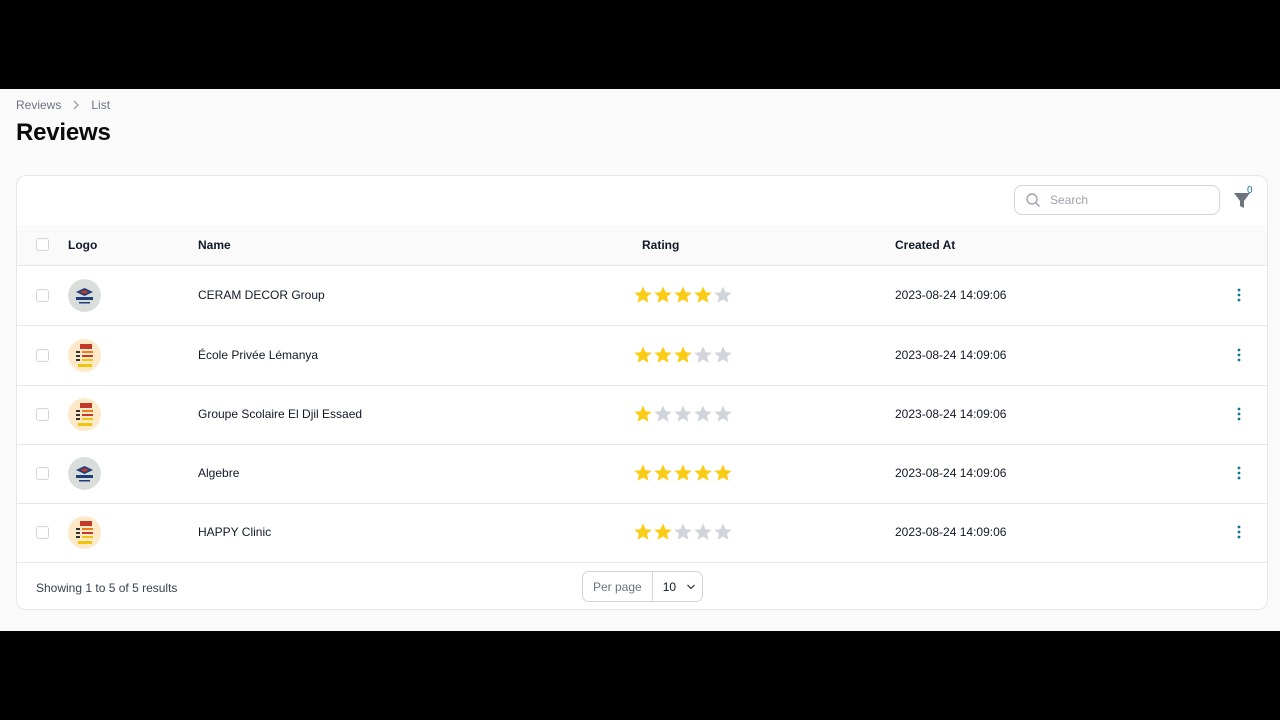 Image resolution: width=1280 pixels, height=720 pixels. What do you see at coordinates (261, 295) in the screenshot?
I see `review-name: CERAM DECOR Group` at bounding box center [261, 295].